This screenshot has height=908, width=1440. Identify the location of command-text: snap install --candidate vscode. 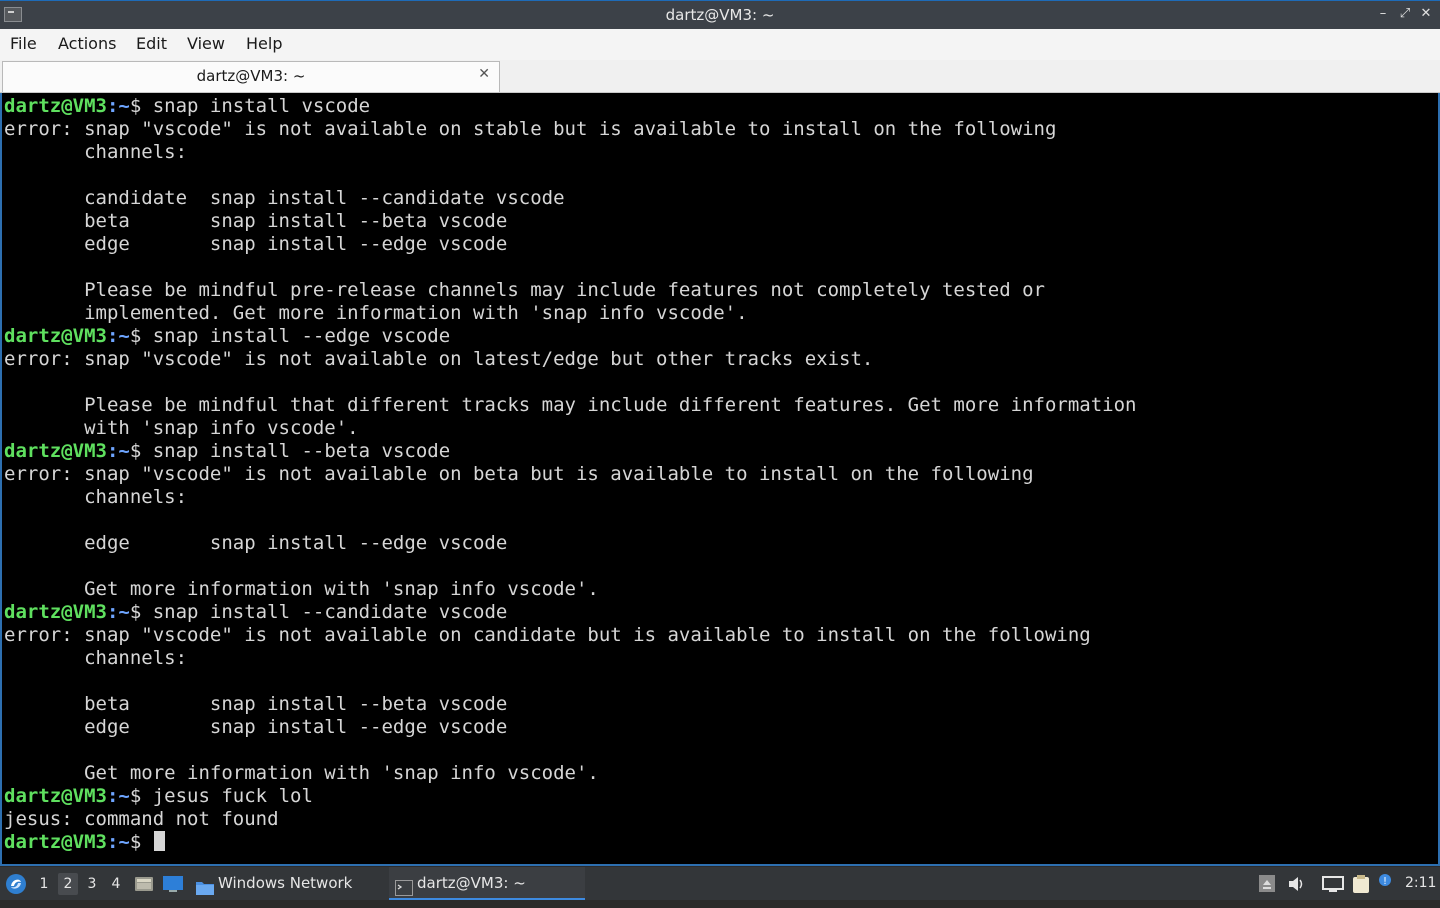
(324, 612).